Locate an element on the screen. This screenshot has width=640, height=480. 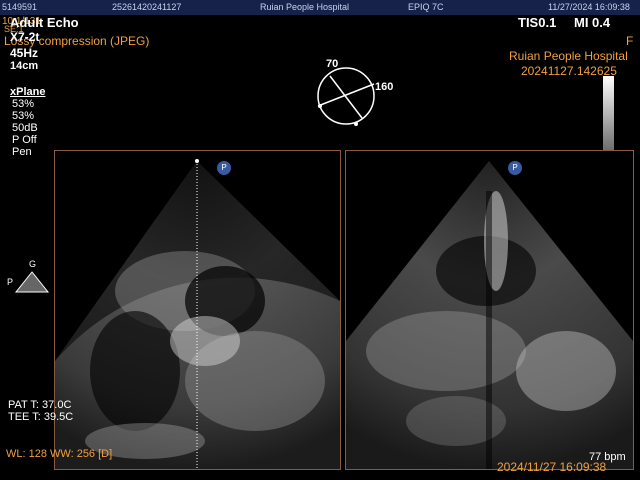
tis-value: TIS0.1 is located at coordinates (537, 22).